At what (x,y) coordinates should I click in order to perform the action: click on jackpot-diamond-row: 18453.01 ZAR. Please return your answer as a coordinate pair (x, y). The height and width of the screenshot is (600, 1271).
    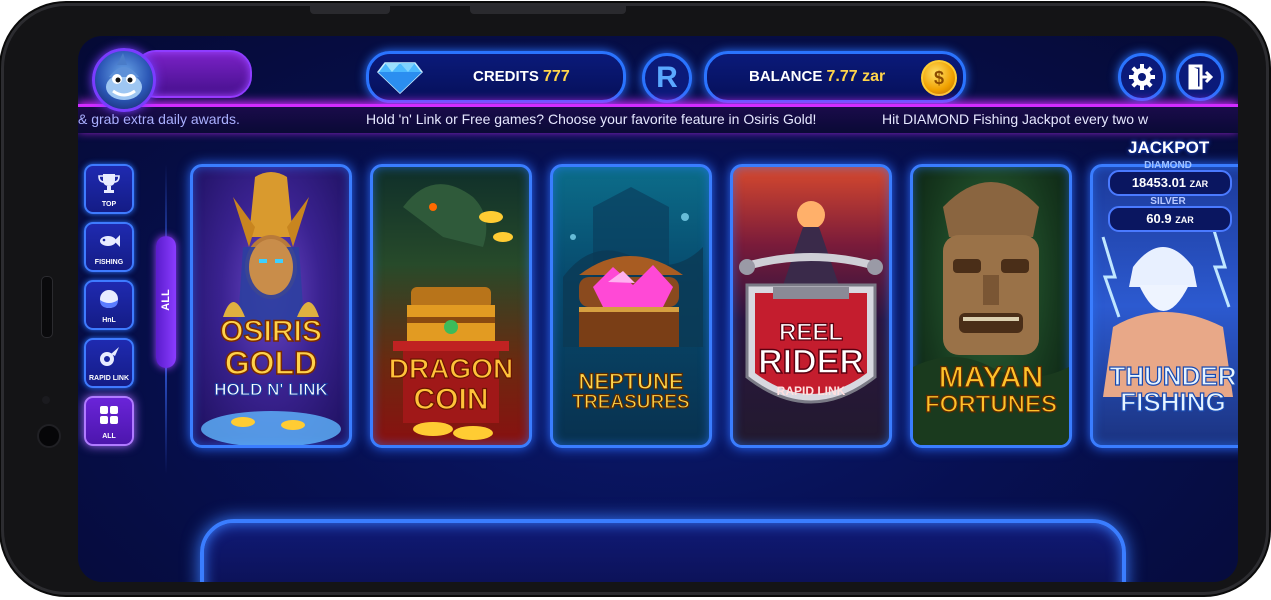
    Looking at the image, I should click on (1170, 183).